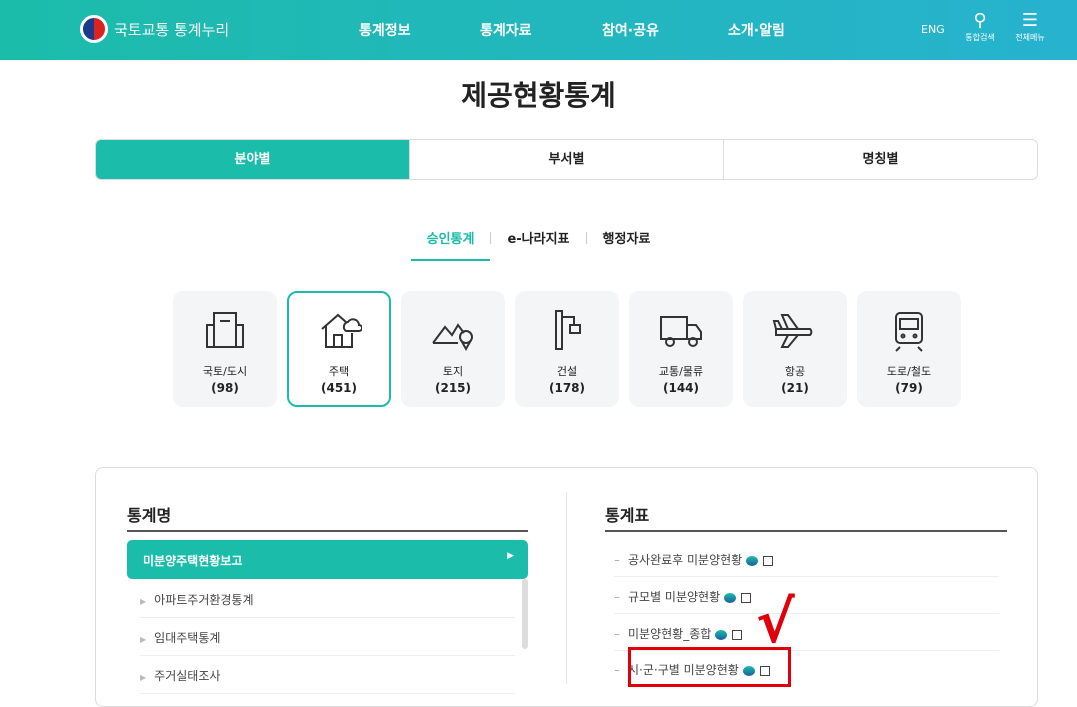 The width and height of the screenshot is (1077, 707). Describe the element at coordinates (795, 349) in the screenshot. I see `category-aviation: 항공 (21)` at that location.